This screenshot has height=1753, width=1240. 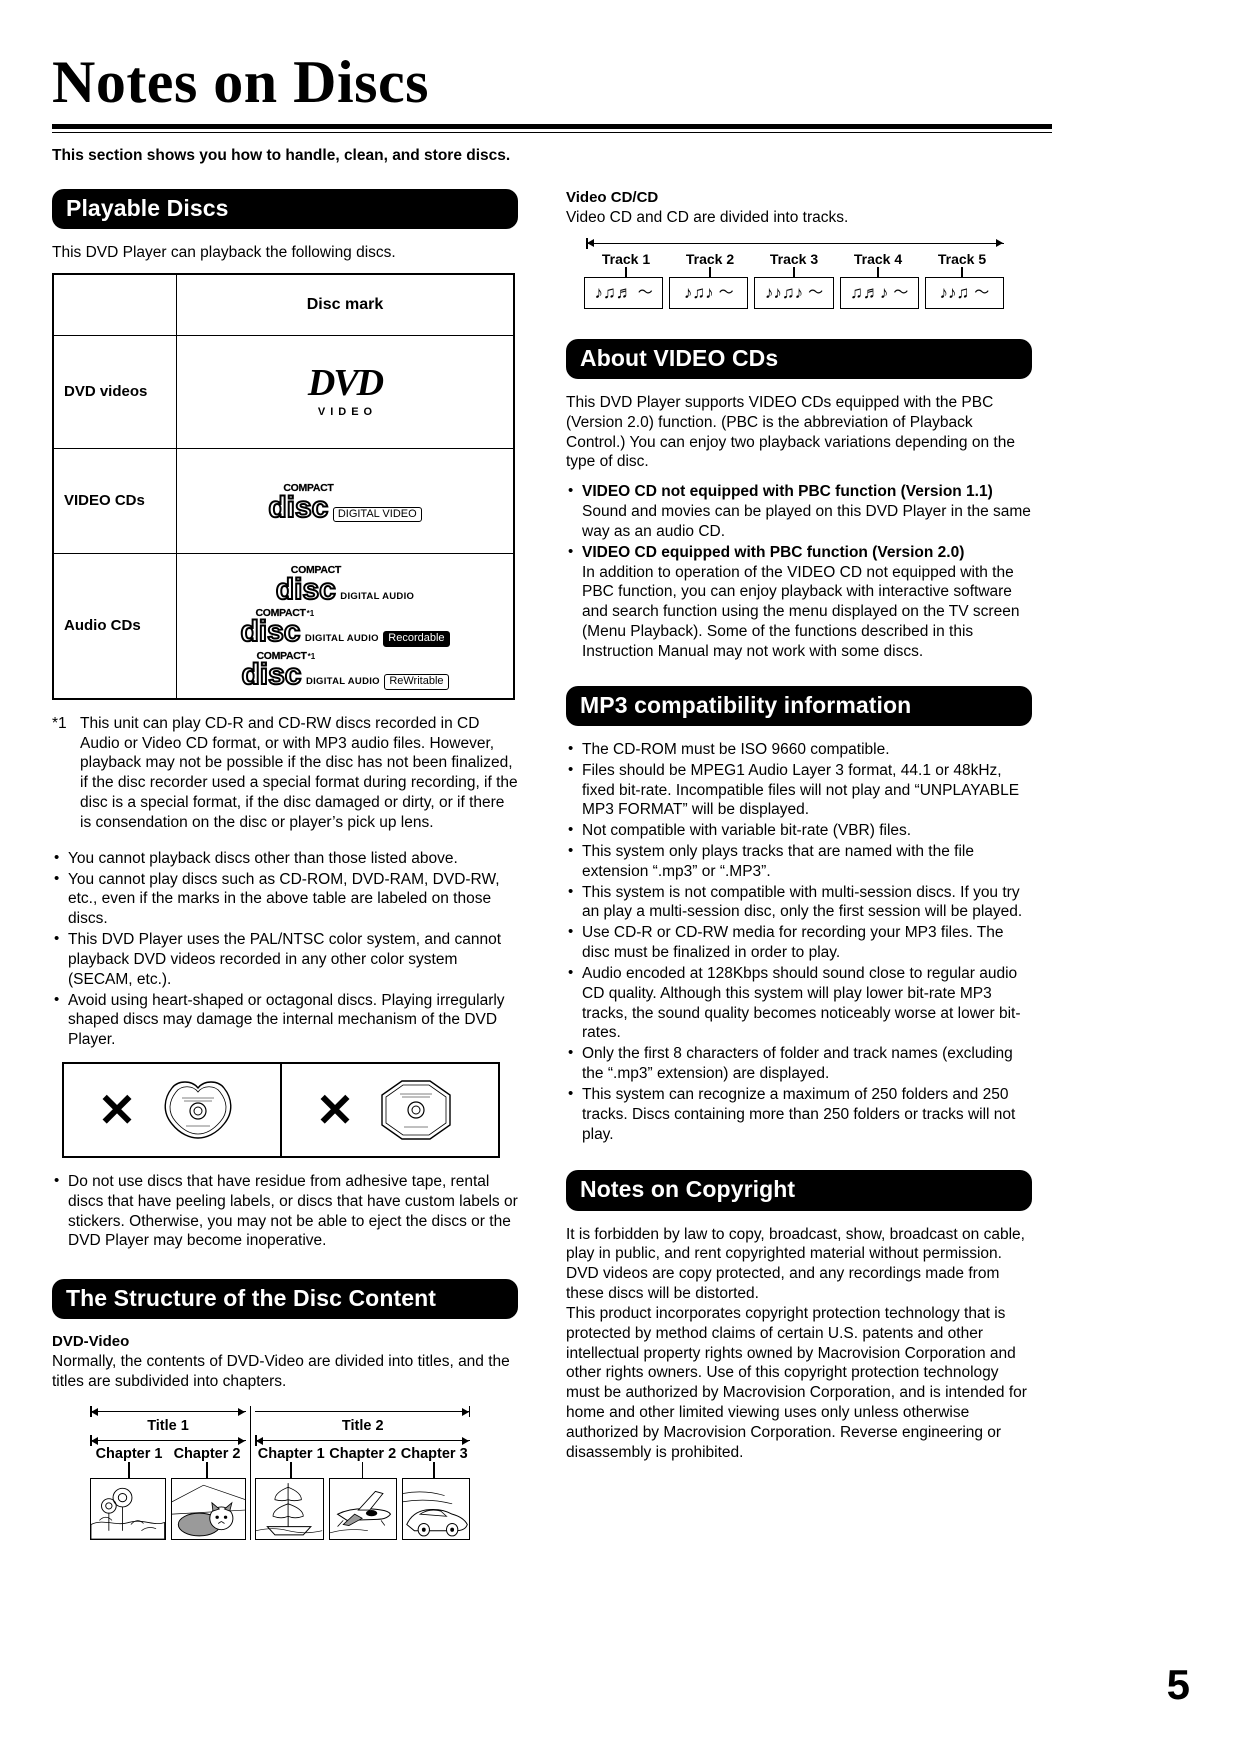 I want to click on title-1-span-arrow, so click(x=168, y=1412).